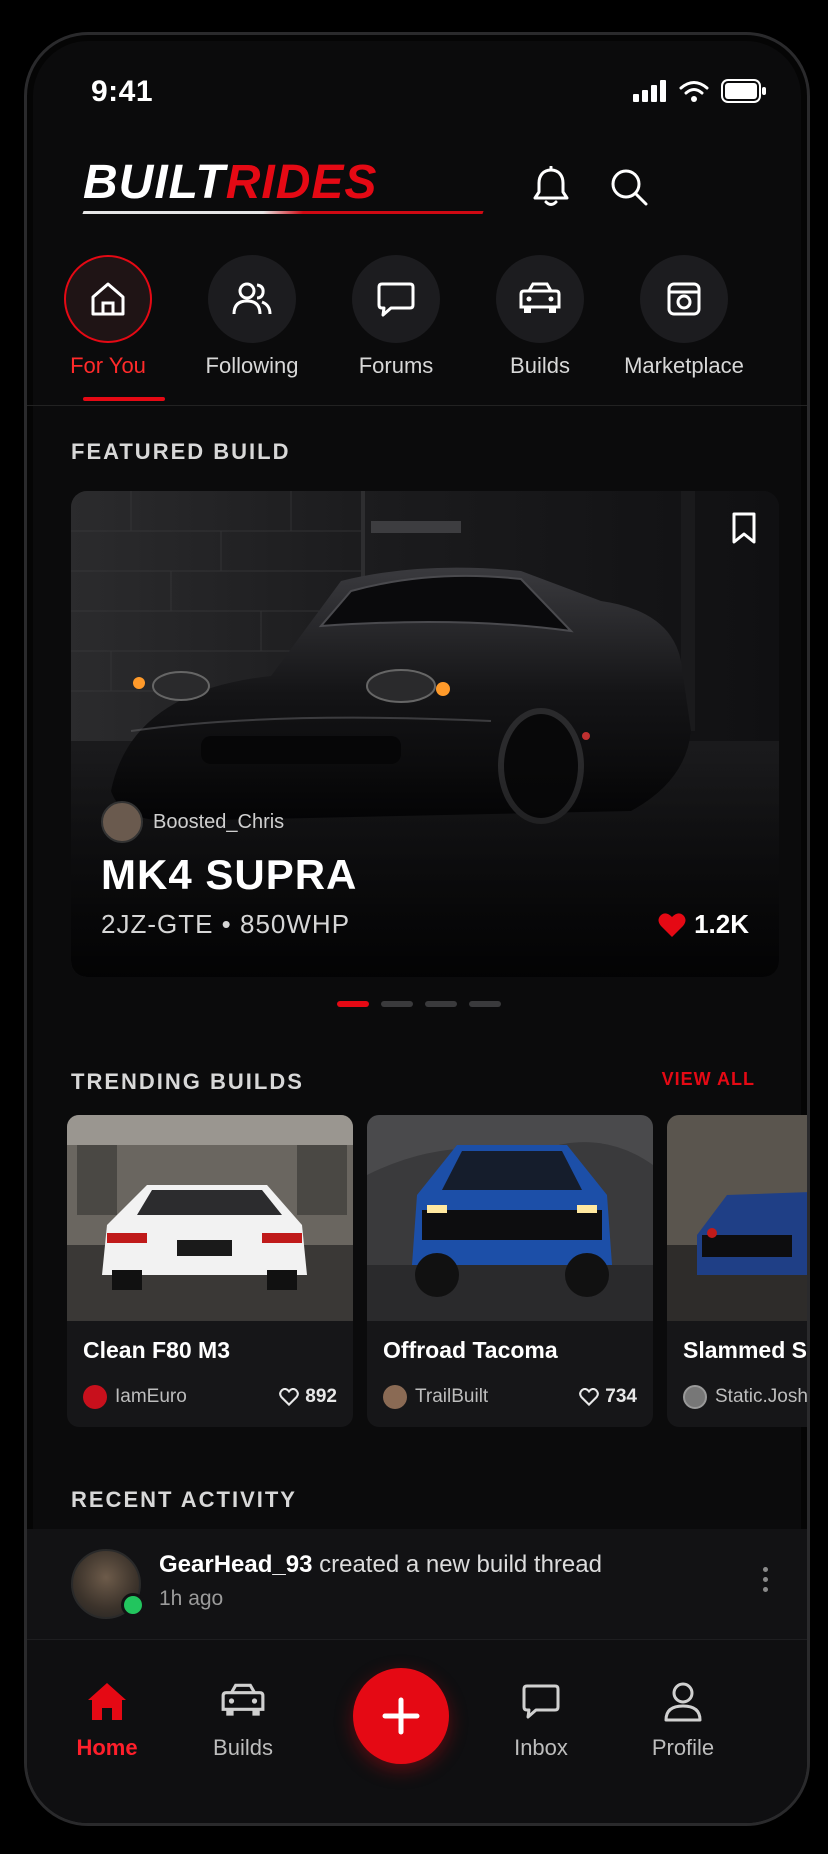 Image resolution: width=828 pixels, height=1854 pixels. What do you see at coordinates (721, 924) in the screenshot?
I see `likes-count: 1.2K` at bounding box center [721, 924].